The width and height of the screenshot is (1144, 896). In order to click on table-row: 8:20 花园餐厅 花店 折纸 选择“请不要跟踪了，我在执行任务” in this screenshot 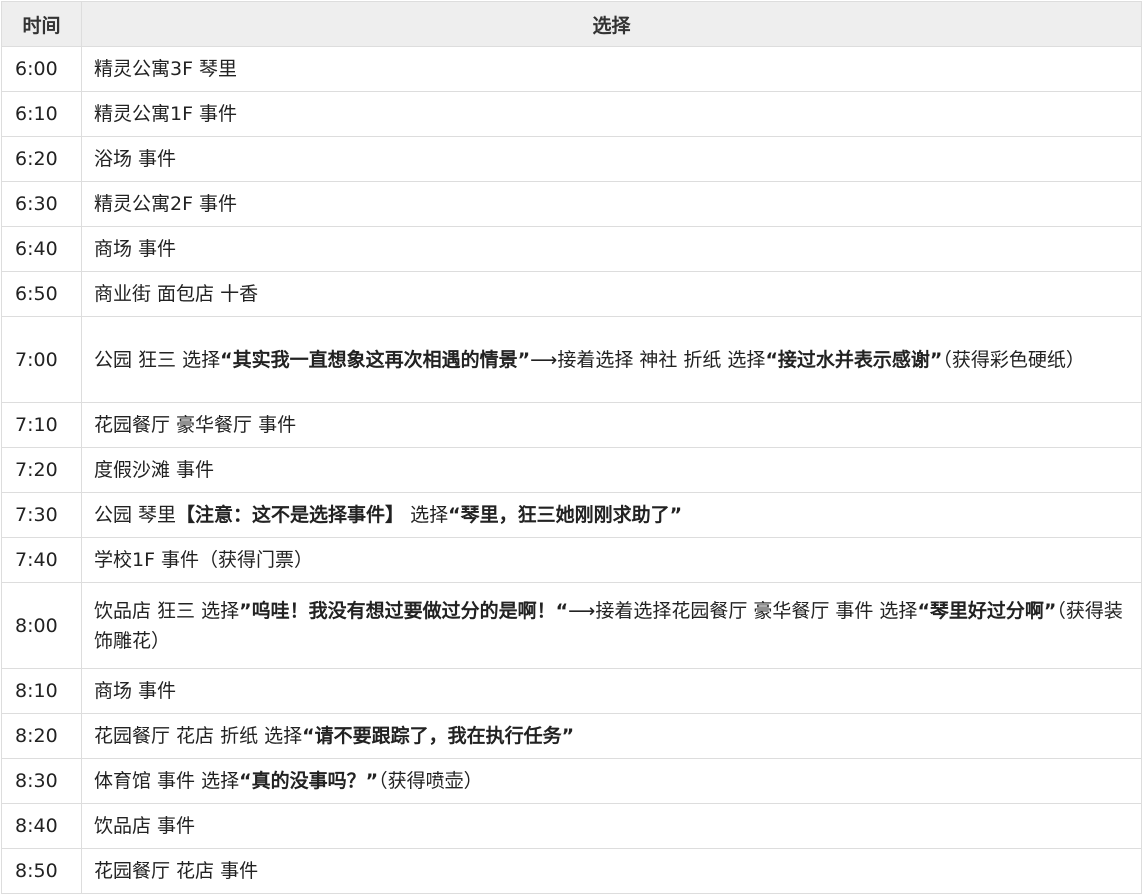, I will do `click(571, 736)`.